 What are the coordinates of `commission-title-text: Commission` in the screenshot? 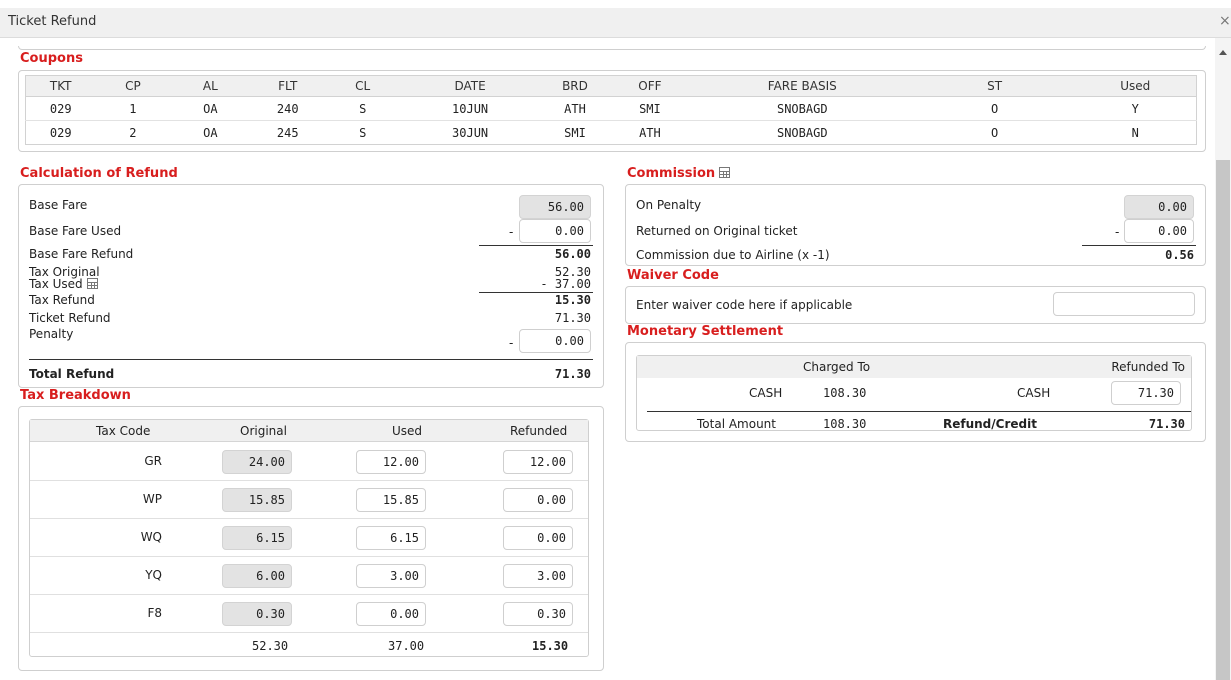 It's located at (671, 173).